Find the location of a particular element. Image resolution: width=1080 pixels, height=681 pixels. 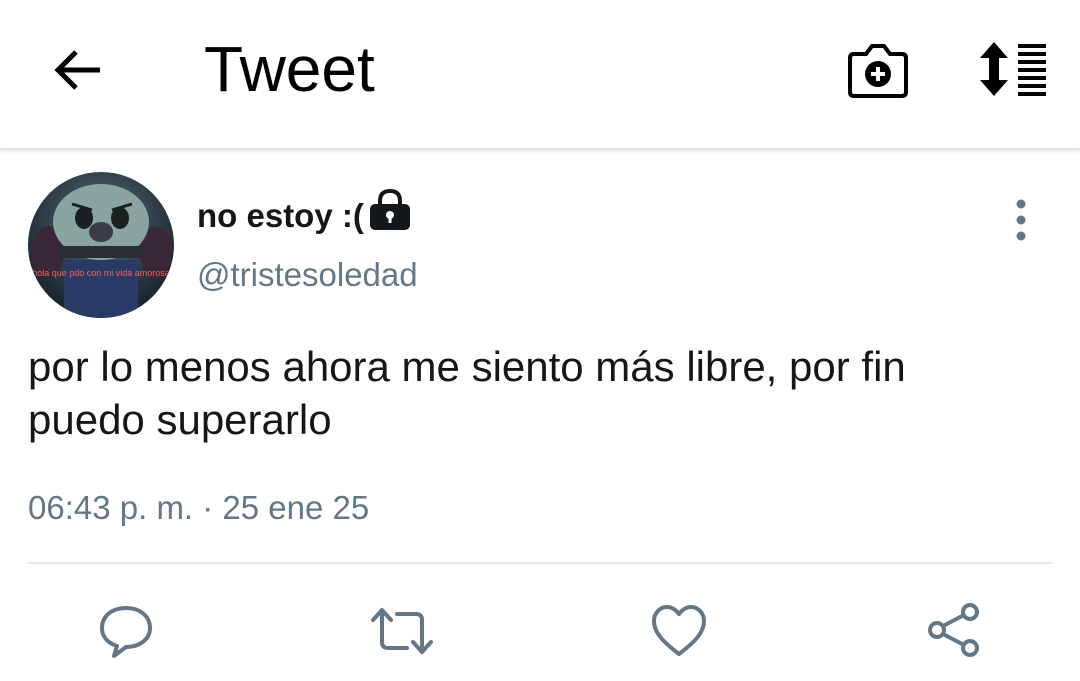

tweet-timestamp: 06:43 p. m. · 25 ene 25 is located at coordinates (199, 507).